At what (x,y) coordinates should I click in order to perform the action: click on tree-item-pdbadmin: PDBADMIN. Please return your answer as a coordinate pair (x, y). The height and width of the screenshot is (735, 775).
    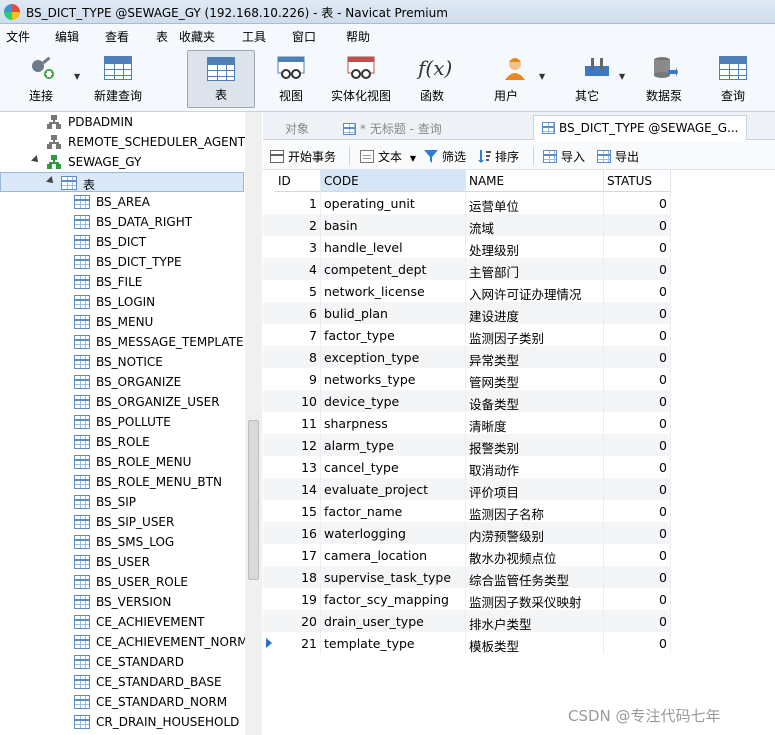
    Looking at the image, I should click on (122, 122).